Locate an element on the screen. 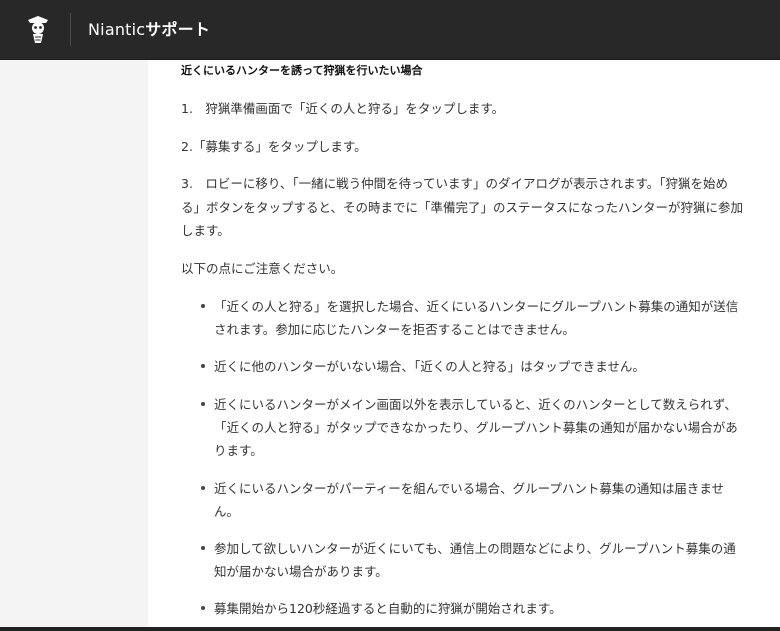 The width and height of the screenshot is (780, 631). step-1: 1. 狩猟準備画面で「近くの人と狩る」をタップします。 is located at coordinates (343, 108).